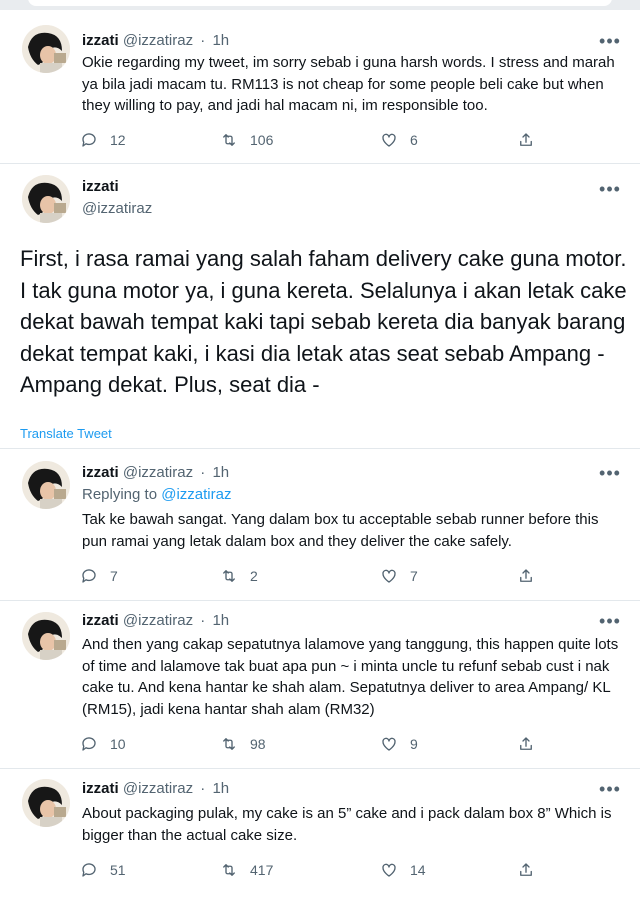 This screenshot has width=640, height=900. I want to click on reply-count: 51, so click(118, 870).